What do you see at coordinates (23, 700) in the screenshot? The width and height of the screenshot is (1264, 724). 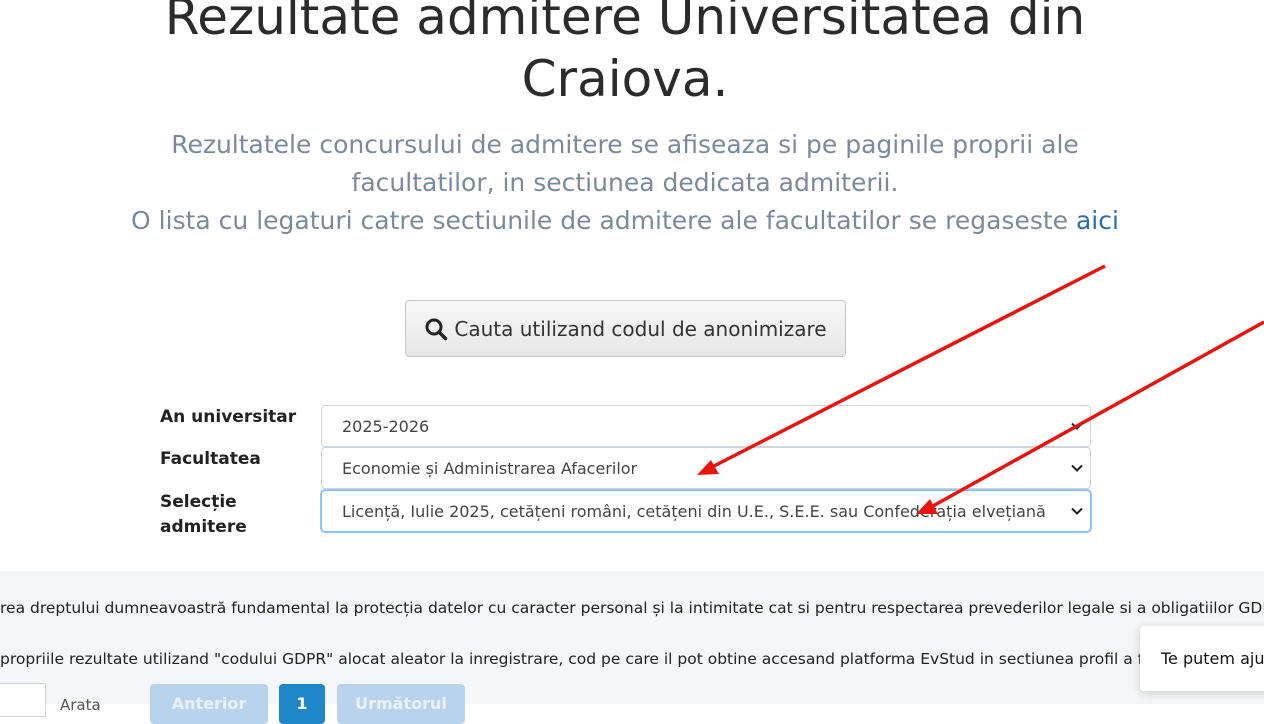 I see `page-size-input` at bounding box center [23, 700].